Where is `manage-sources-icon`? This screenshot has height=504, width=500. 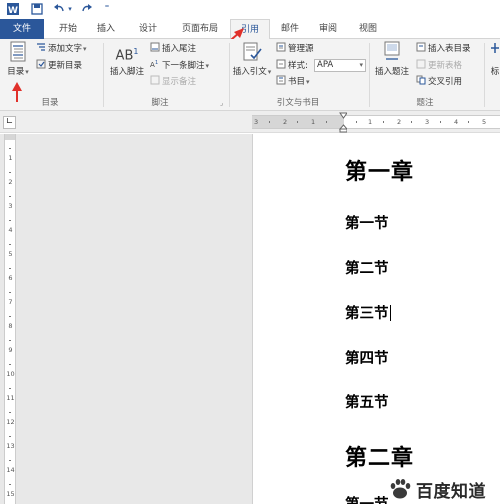 manage-sources-icon is located at coordinates (281, 47).